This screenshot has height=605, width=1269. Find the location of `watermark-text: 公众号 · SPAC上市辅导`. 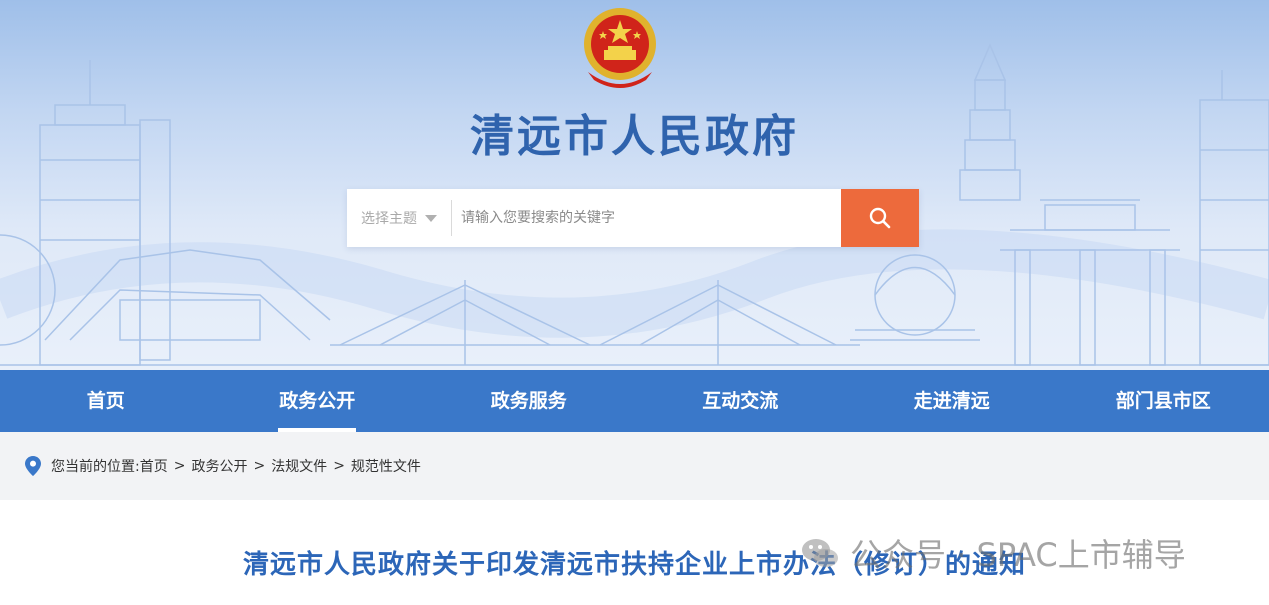

watermark-text: 公众号 · SPAC上市辅导 is located at coordinates (1018, 555).